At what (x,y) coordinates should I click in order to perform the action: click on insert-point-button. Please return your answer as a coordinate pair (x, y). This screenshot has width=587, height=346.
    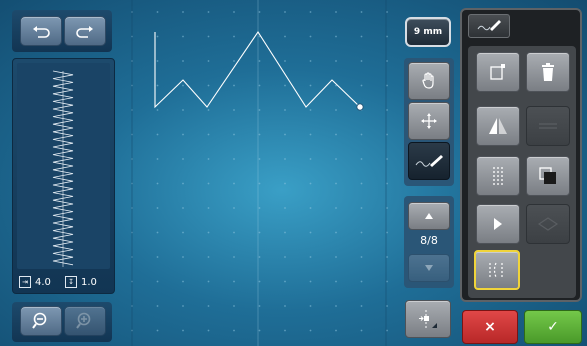
    Looking at the image, I should click on (428, 319).